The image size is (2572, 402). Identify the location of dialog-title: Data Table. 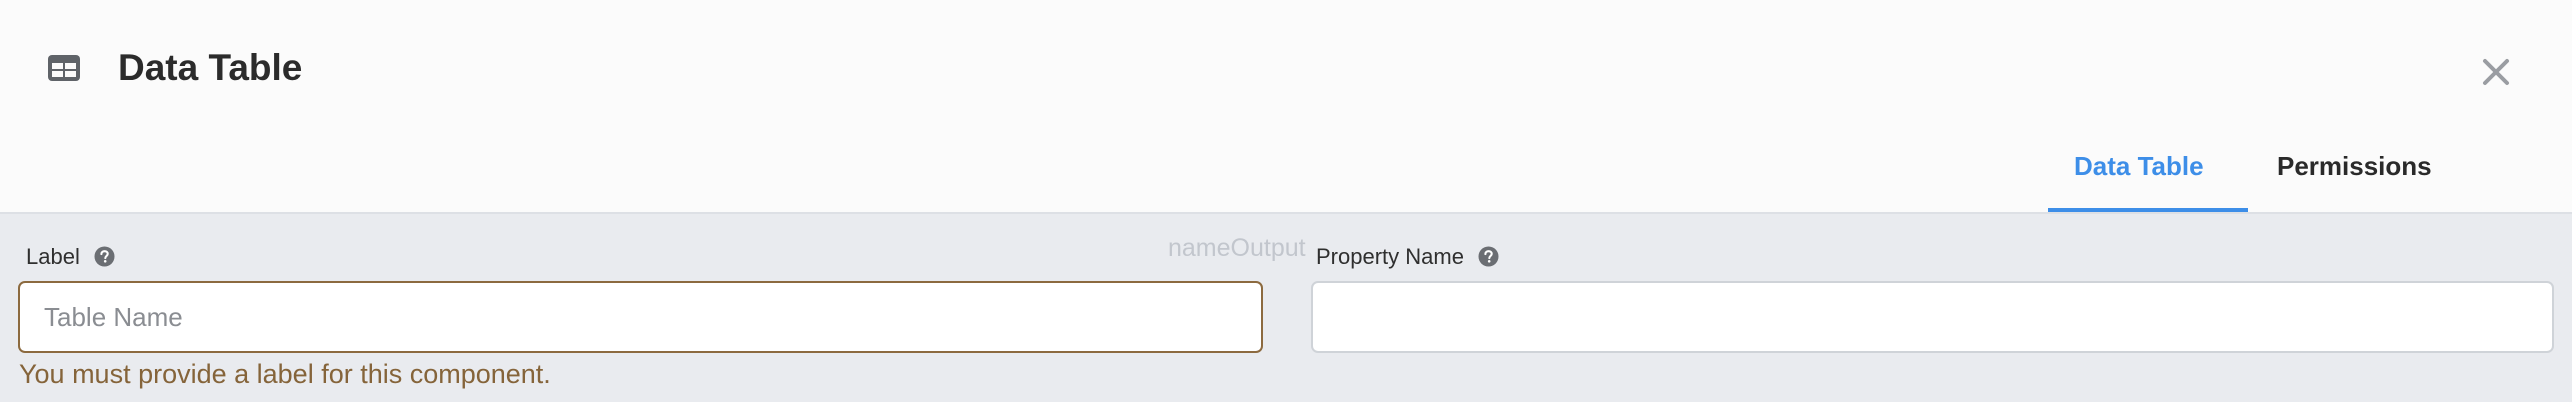
(210, 67).